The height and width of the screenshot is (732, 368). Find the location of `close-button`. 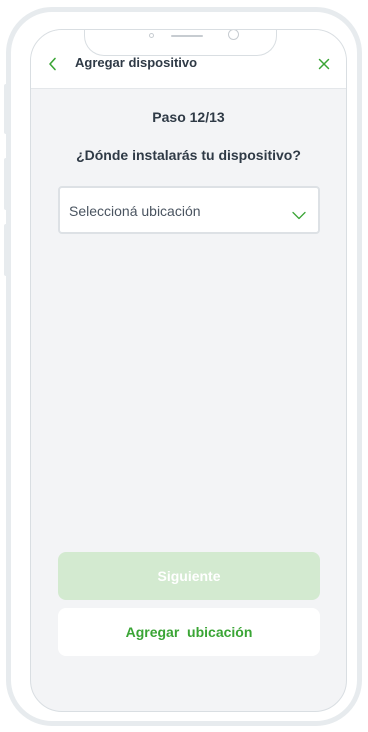

close-button is located at coordinates (324, 64).